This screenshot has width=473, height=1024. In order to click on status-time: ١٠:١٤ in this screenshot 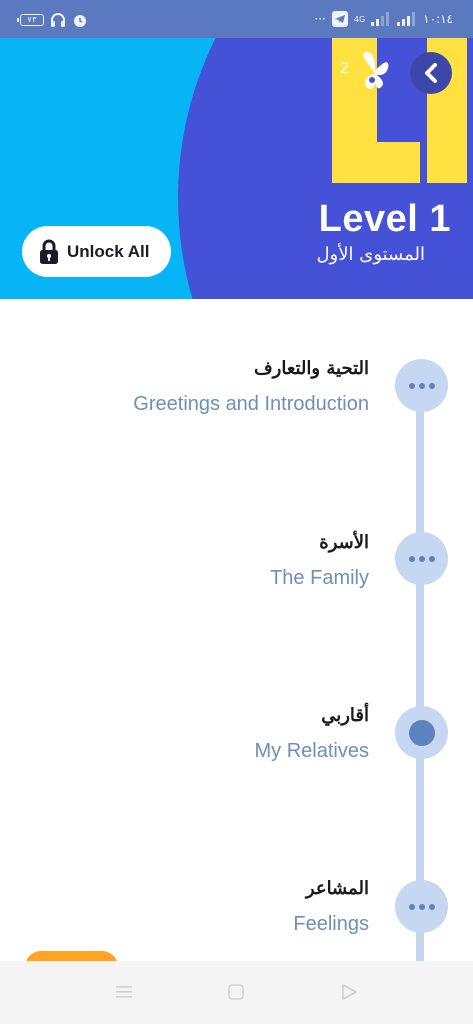, I will do `click(438, 19)`.